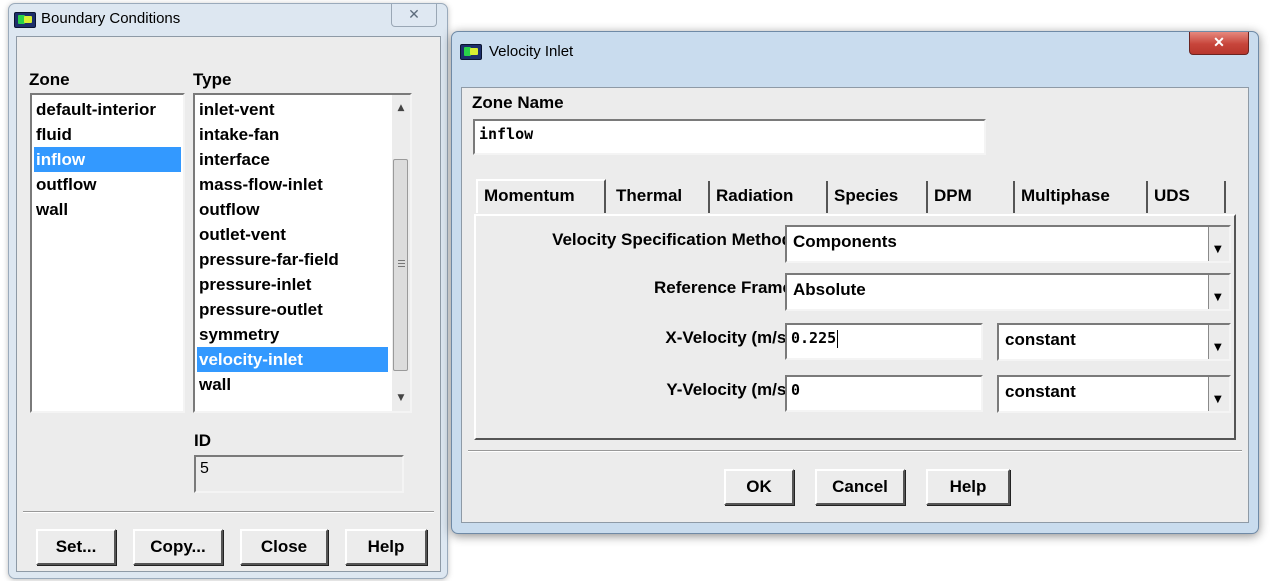 Image resolution: width=1282 pixels, height=581 pixels. What do you see at coordinates (968, 487) in the screenshot?
I see `vi-help-button: Help` at bounding box center [968, 487].